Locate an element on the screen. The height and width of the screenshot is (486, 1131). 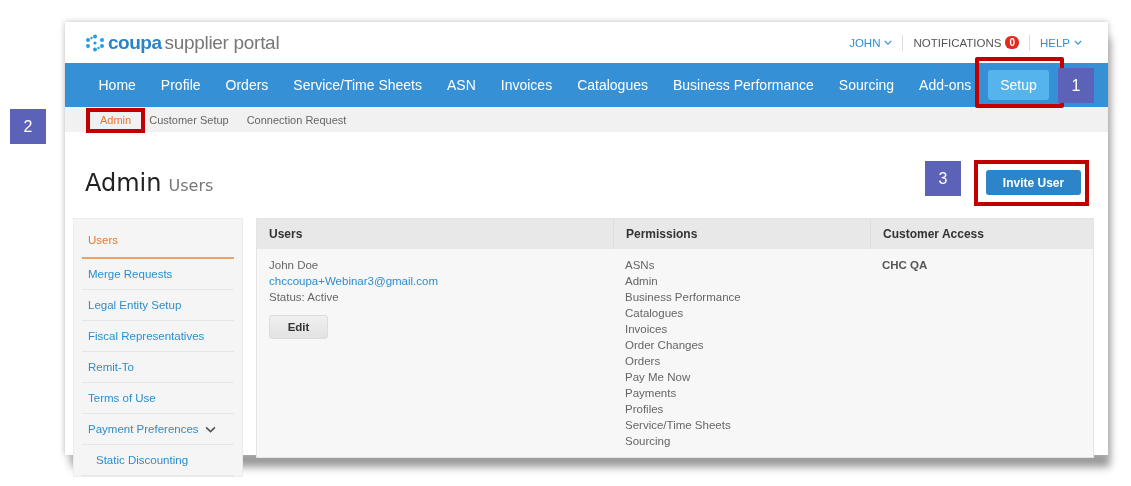
edit-button: Edit is located at coordinates (298, 327).